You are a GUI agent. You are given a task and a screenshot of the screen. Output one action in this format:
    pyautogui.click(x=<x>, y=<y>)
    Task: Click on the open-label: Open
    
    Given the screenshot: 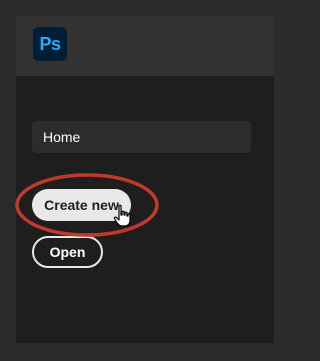 What is the action you would take?
    pyautogui.click(x=67, y=252)
    